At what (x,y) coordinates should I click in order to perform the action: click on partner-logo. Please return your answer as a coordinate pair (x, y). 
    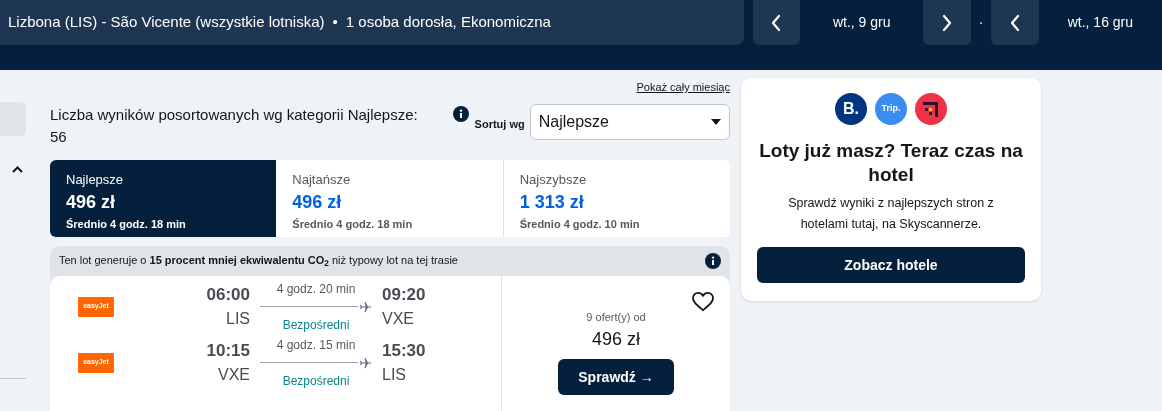
    Looking at the image, I should click on (931, 109).